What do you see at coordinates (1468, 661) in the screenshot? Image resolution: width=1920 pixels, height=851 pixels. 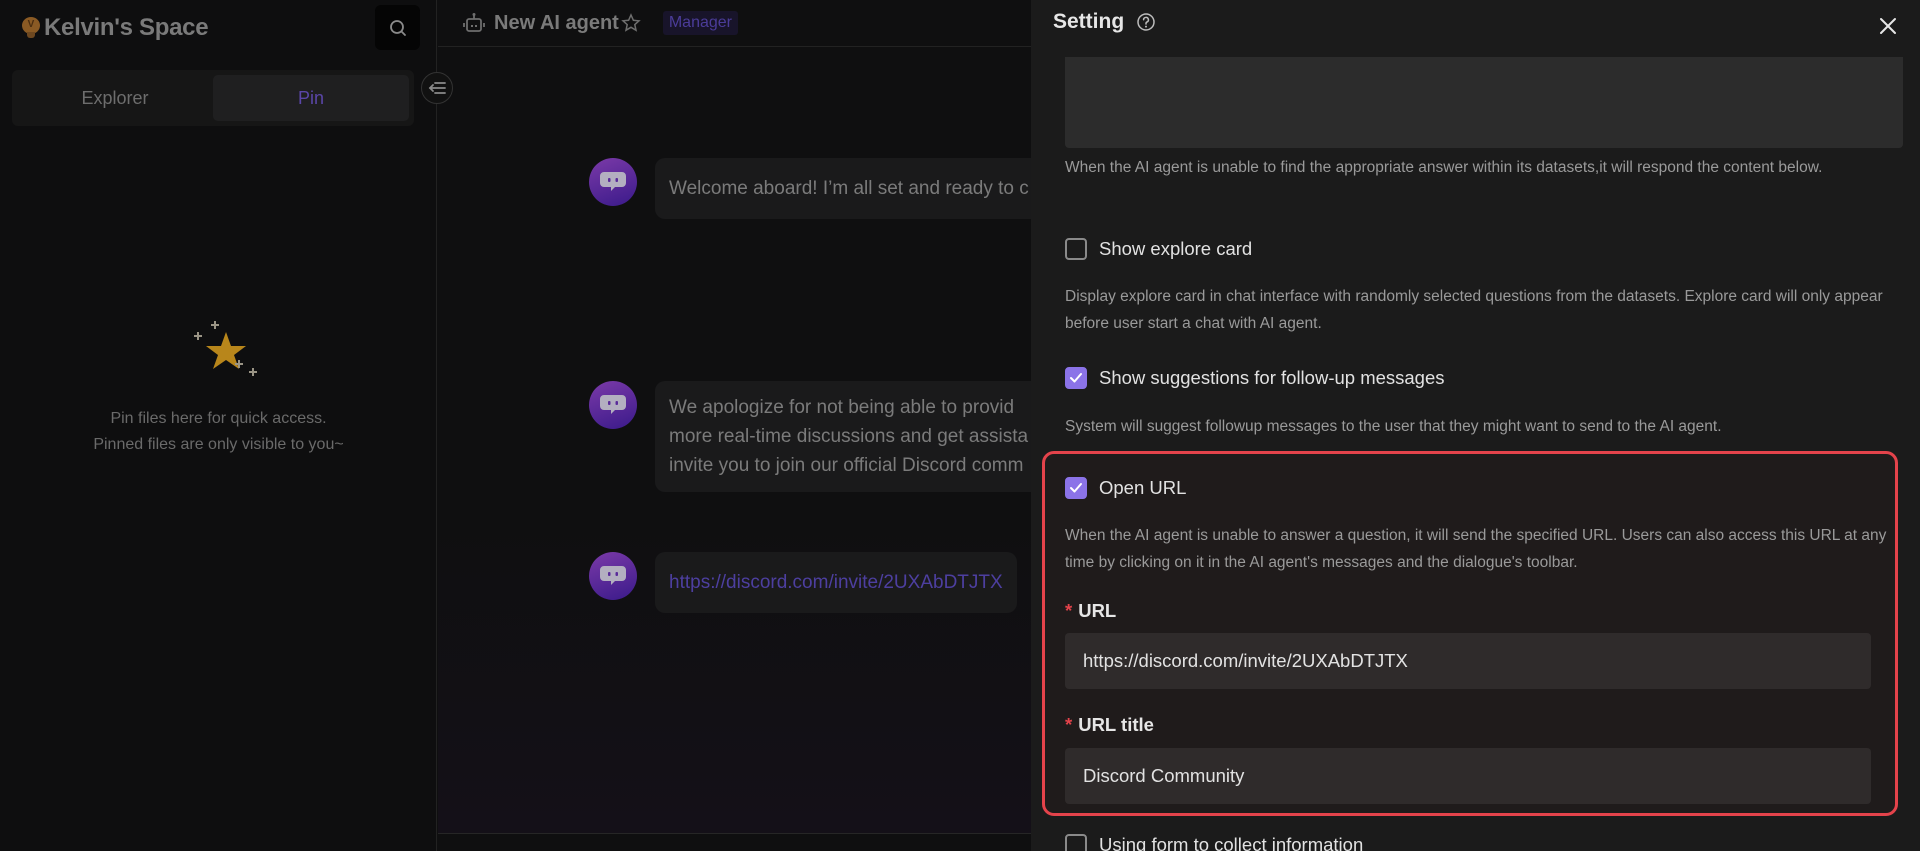 I see `url-input` at bounding box center [1468, 661].